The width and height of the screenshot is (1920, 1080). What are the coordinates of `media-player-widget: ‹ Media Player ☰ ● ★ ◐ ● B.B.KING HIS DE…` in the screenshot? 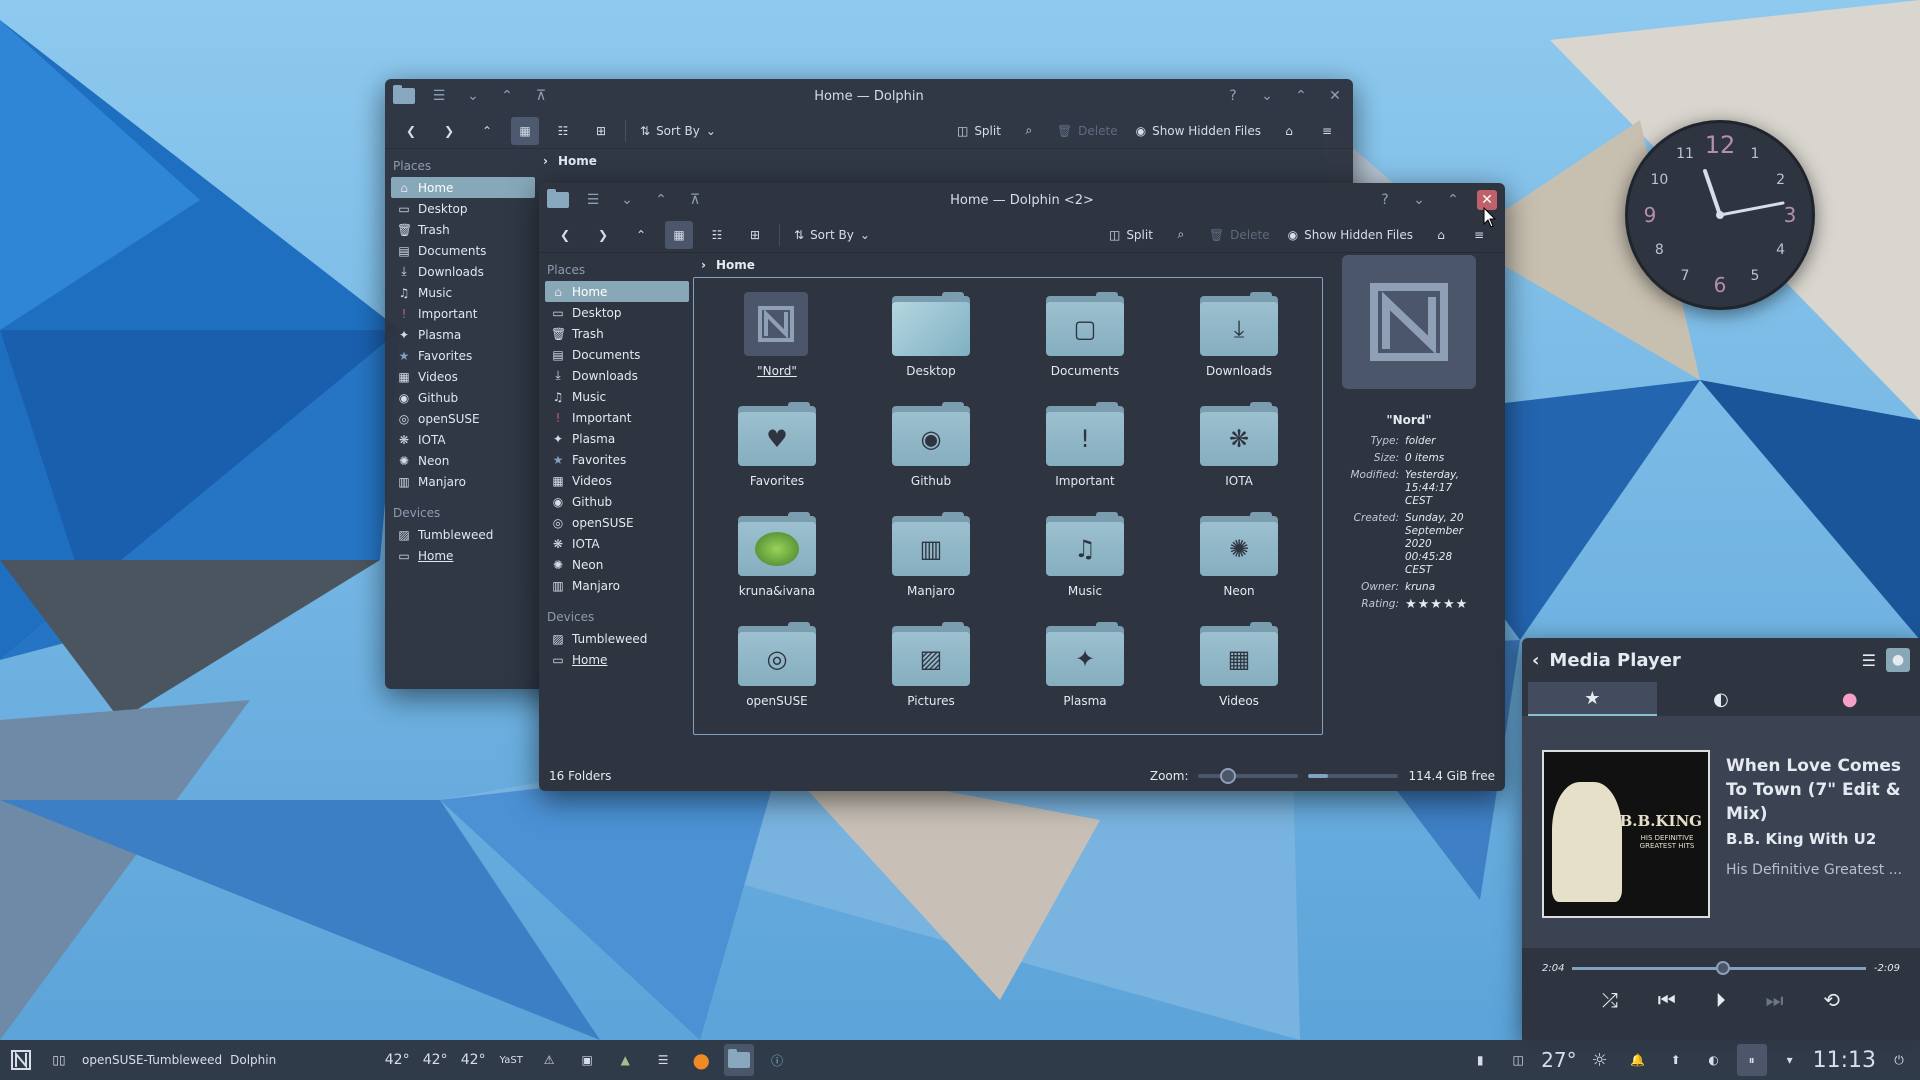 It's located at (1721, 839).